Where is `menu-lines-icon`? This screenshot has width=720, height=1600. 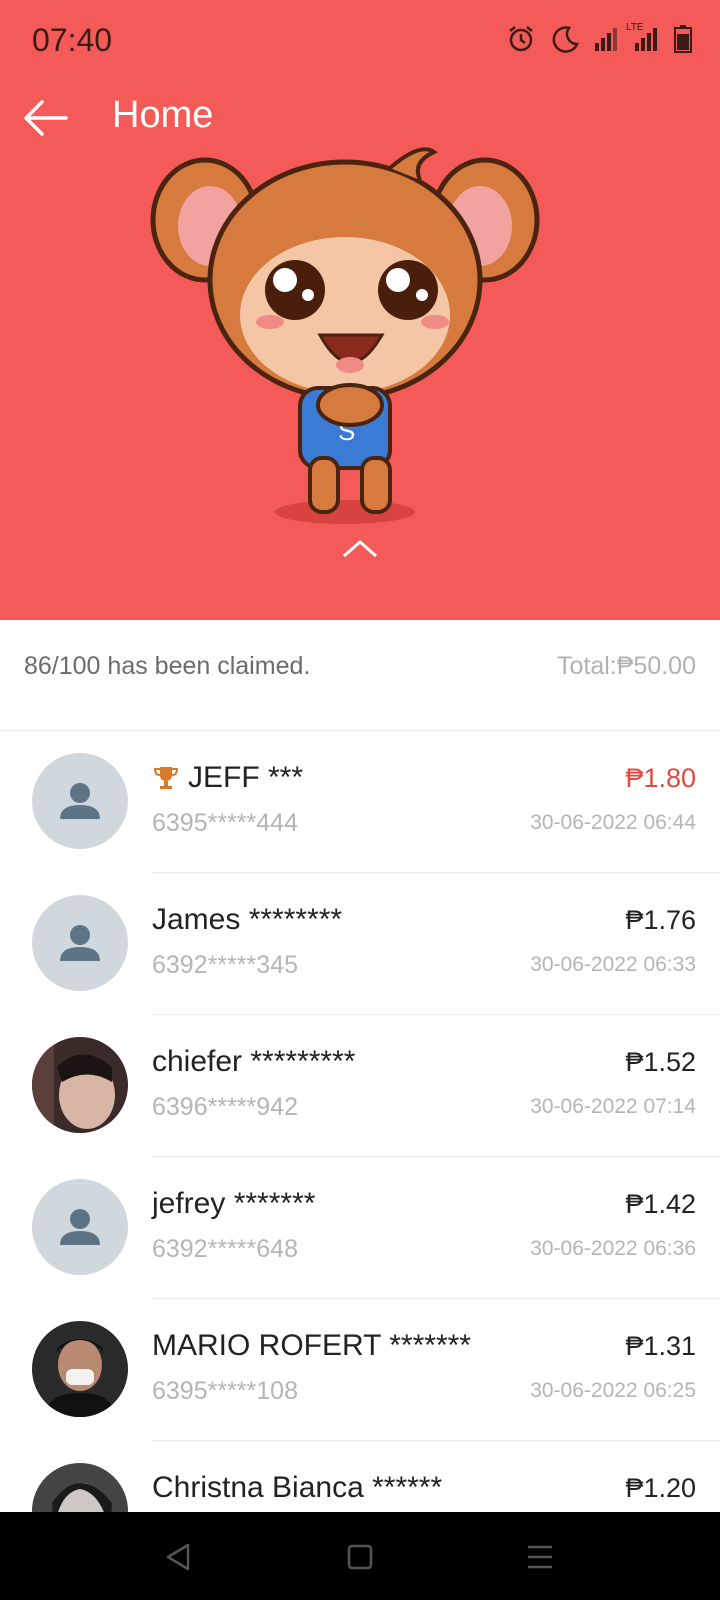
menu-lines-icon is located at coordinates (540, 1557).